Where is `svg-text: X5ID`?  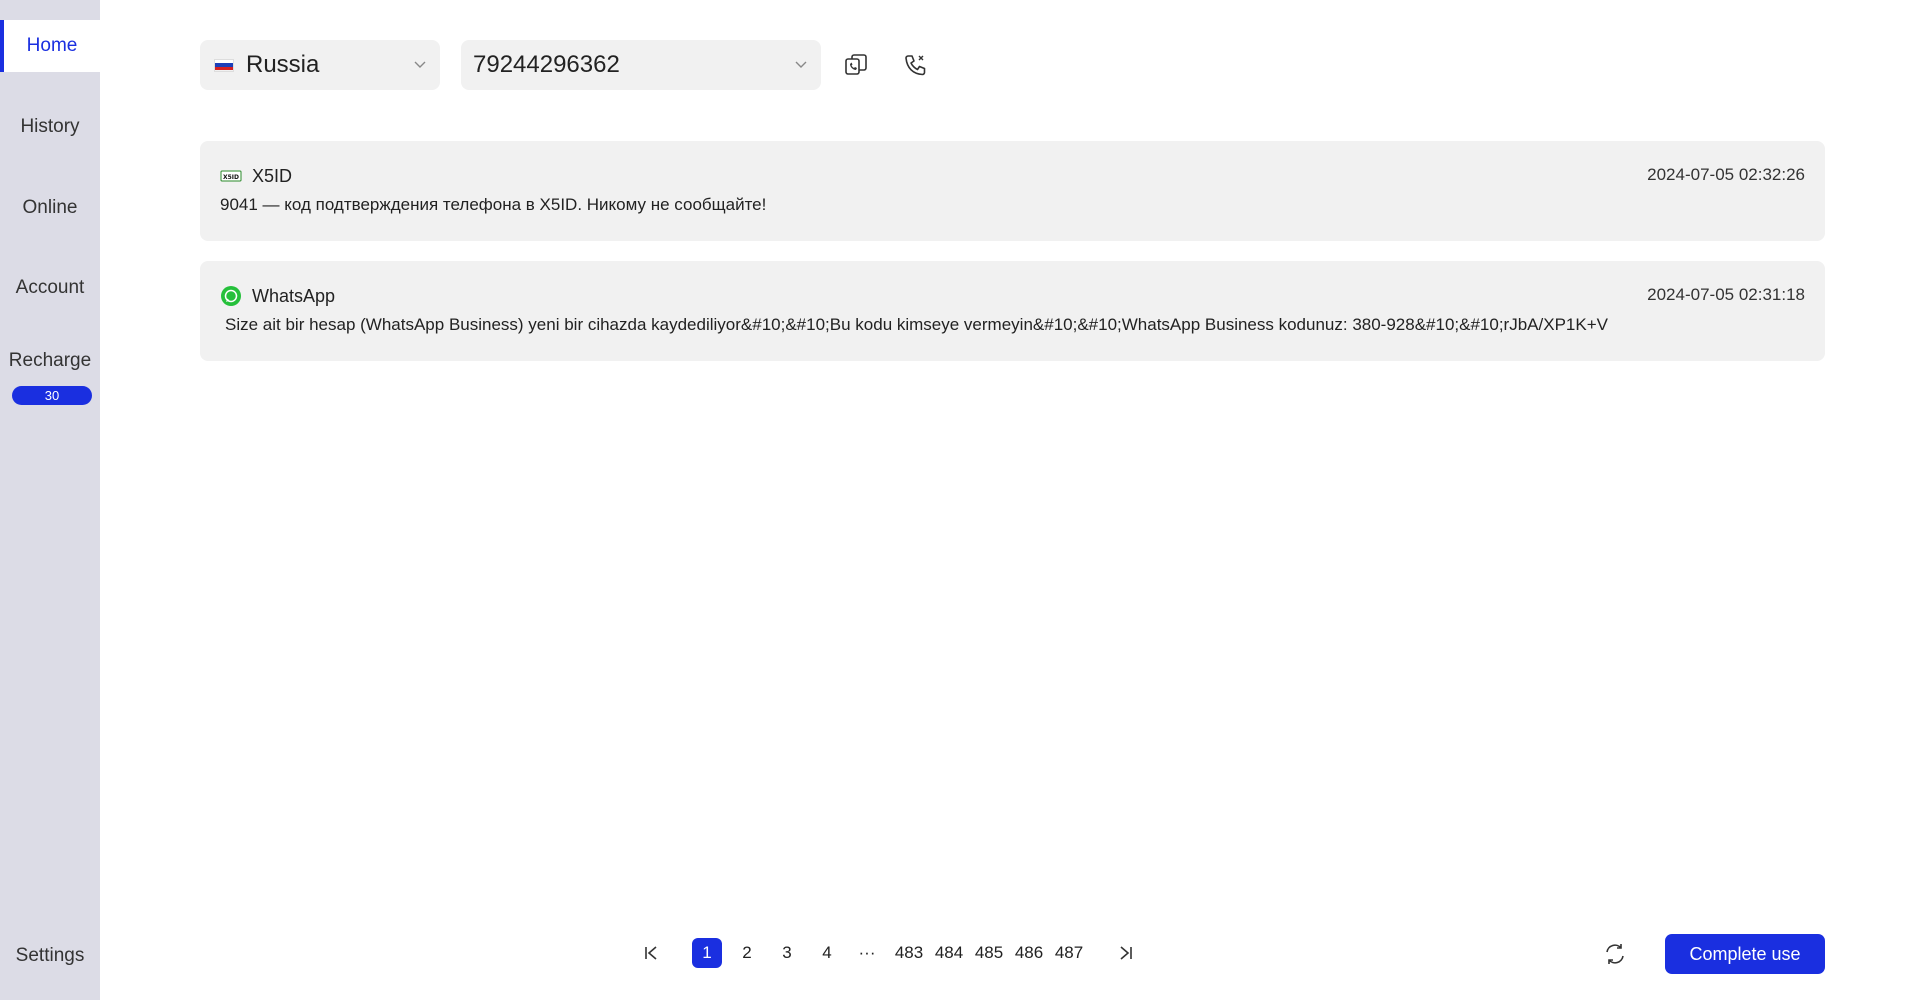
svg-text: X5ID is located at coordinates (231, 177).